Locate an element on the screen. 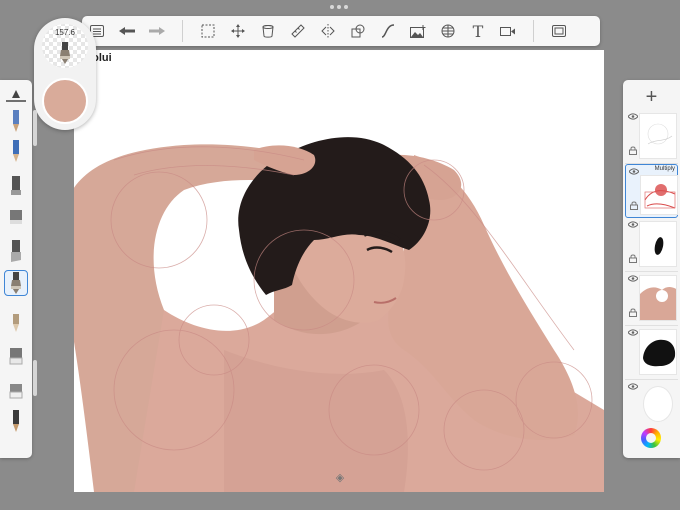  layer-item-selected: Multiply is located at coordinates (651, 191).